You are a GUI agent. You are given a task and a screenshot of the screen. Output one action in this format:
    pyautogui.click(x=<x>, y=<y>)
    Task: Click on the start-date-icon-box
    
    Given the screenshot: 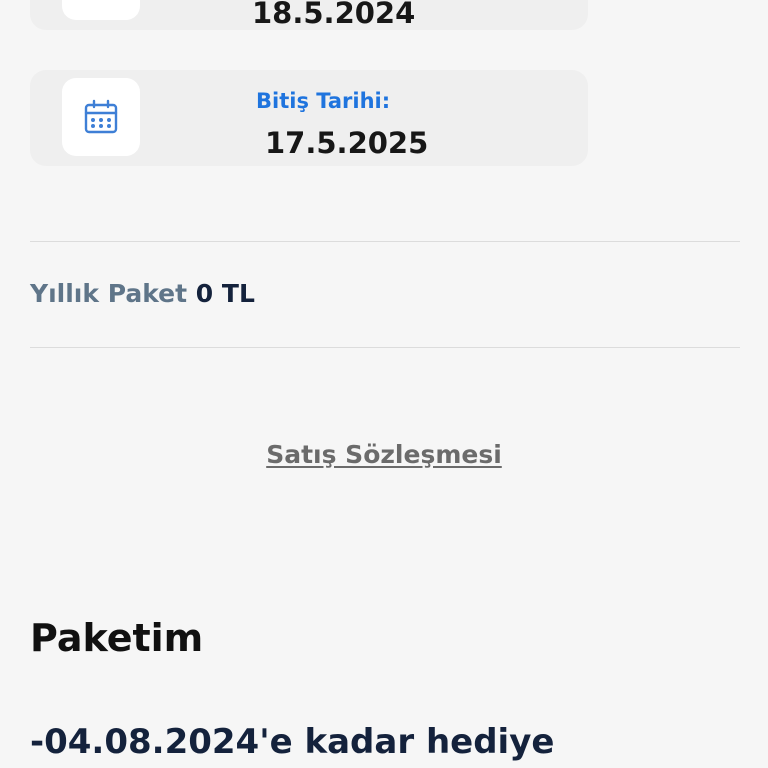 What is the action you would take?
    pyautogui.click(x=101, y=10)
    